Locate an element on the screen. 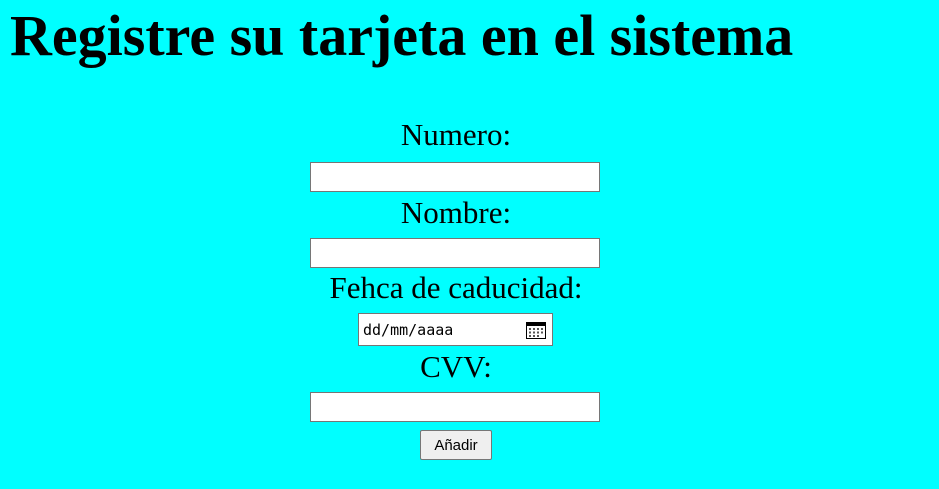  cvv-input is located at coordinates (455, 407).